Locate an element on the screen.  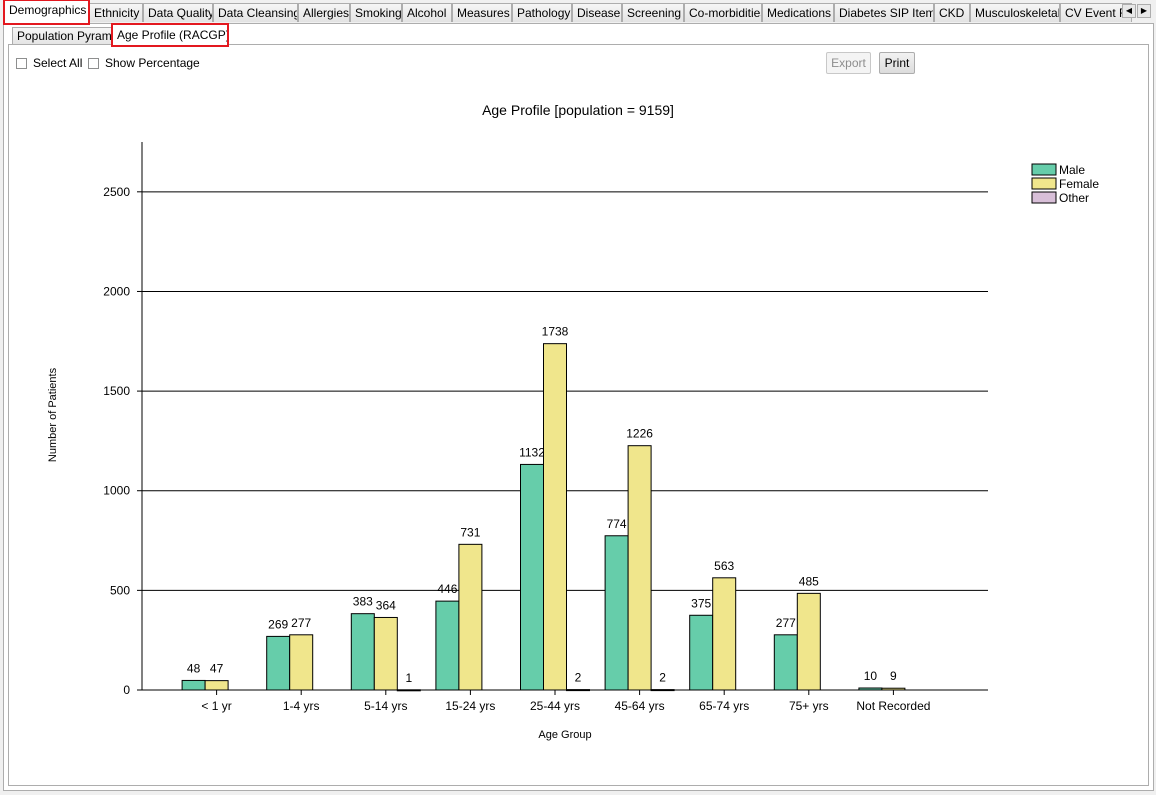
tab-musculoskeletal: Musculoskeletal is located at coordinates (1015, 12).